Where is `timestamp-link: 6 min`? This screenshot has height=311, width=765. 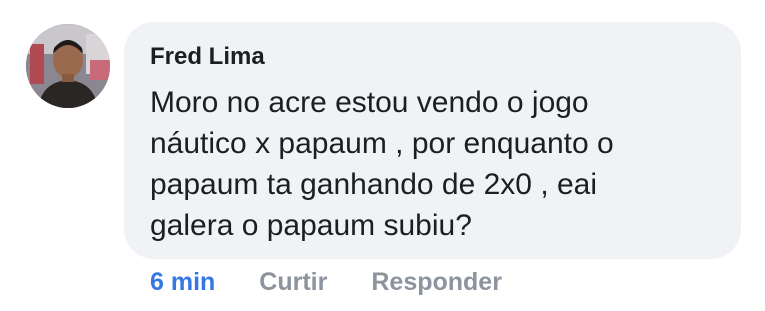
timestamp-link: 6 min is located at coordinates (182, 282).